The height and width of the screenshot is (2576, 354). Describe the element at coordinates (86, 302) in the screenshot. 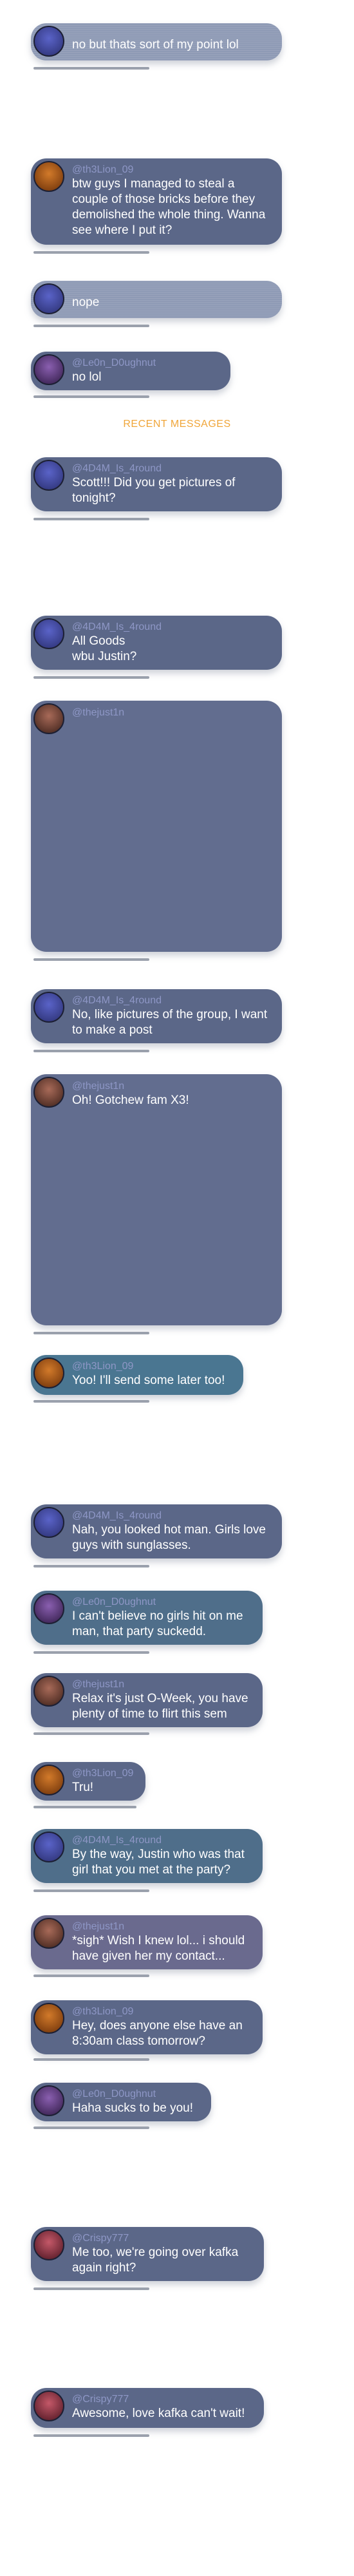

I see `message-text: nope` at that location.